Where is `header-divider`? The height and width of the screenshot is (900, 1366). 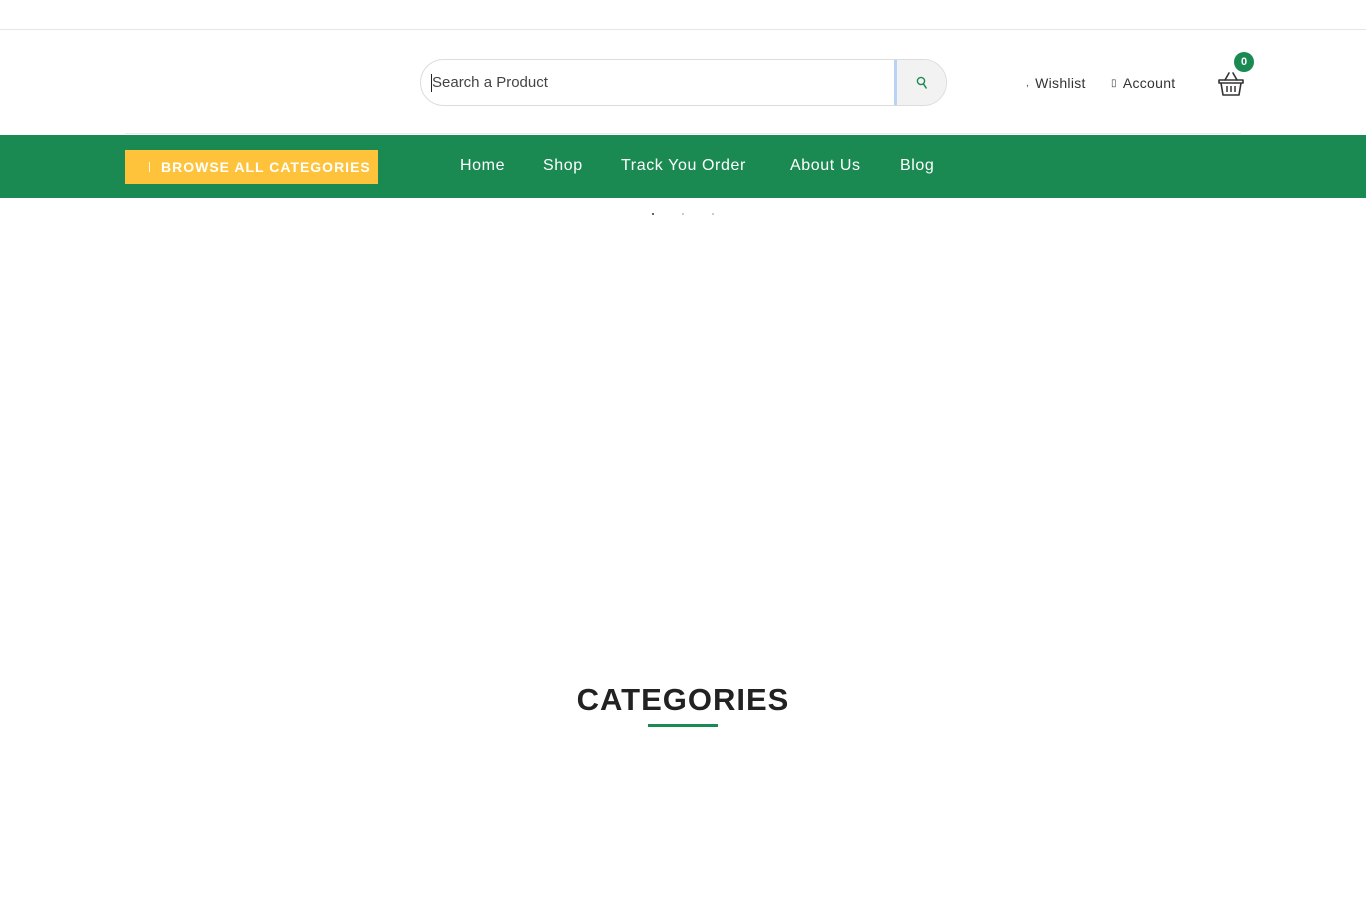 header-divider is located at coordinates (683, 133).